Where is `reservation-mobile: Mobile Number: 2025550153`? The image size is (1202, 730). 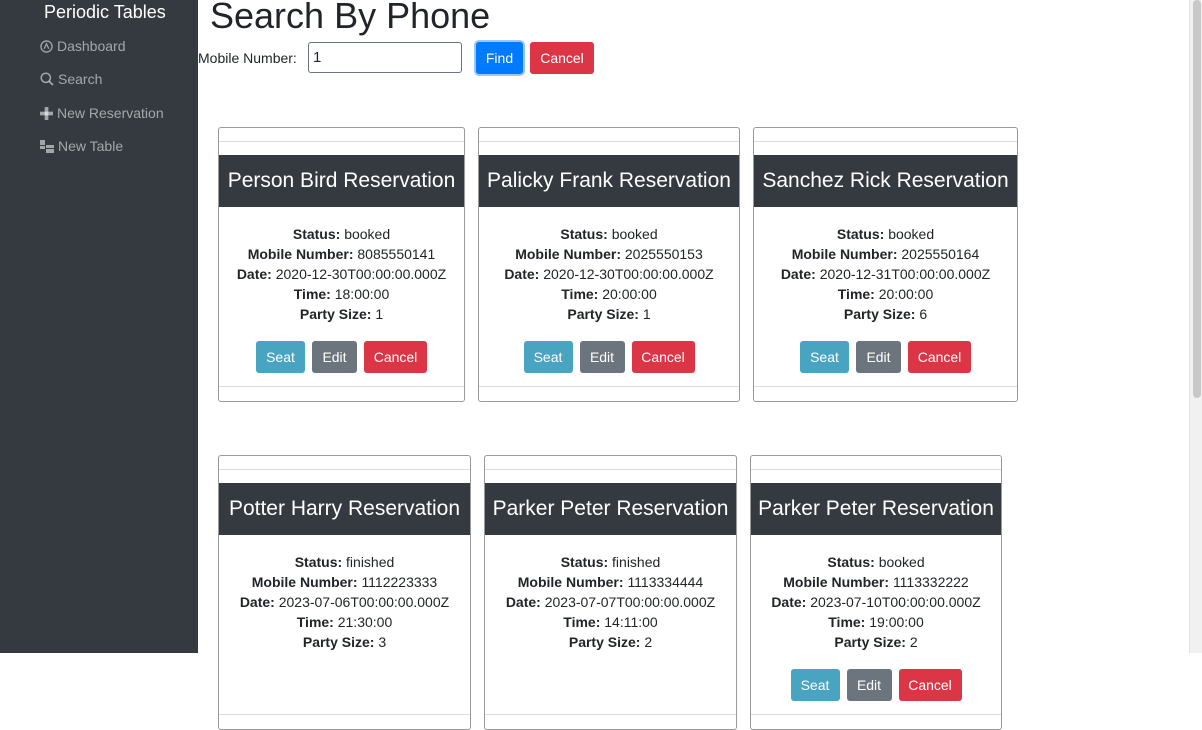 reservation-mobile: Mobile Number: 2025550153 is located at coordinates (609, 254).